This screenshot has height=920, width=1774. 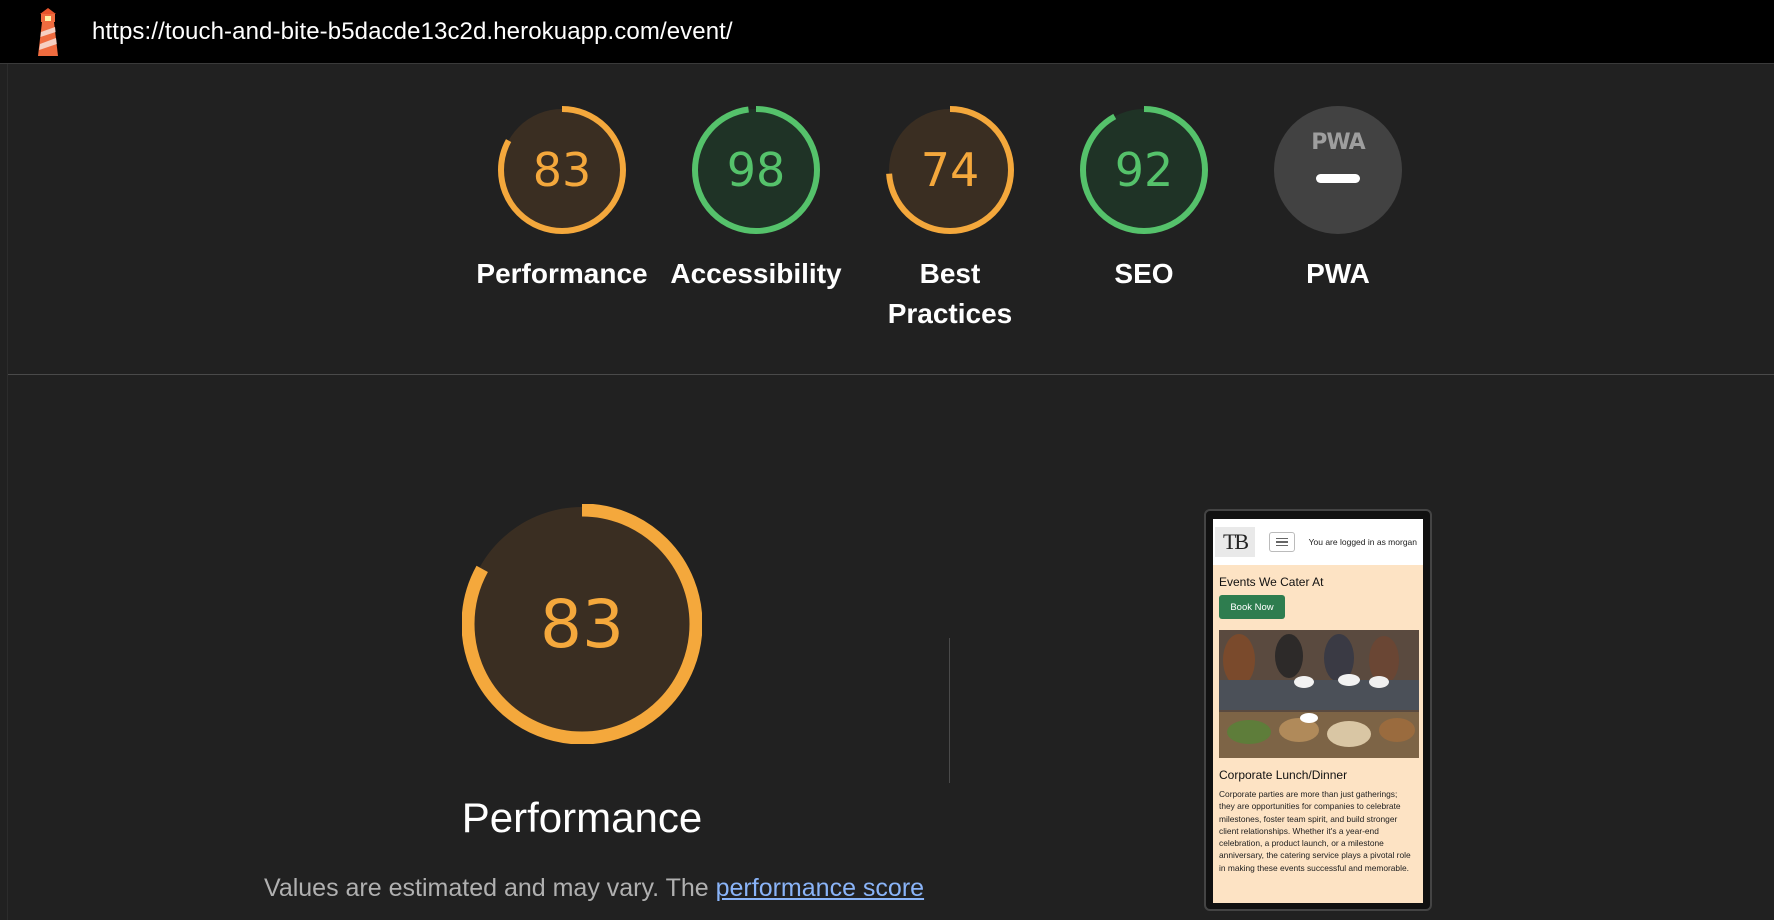 I want to click on book-now-button: Book Now, so click(x=1252, y=607).